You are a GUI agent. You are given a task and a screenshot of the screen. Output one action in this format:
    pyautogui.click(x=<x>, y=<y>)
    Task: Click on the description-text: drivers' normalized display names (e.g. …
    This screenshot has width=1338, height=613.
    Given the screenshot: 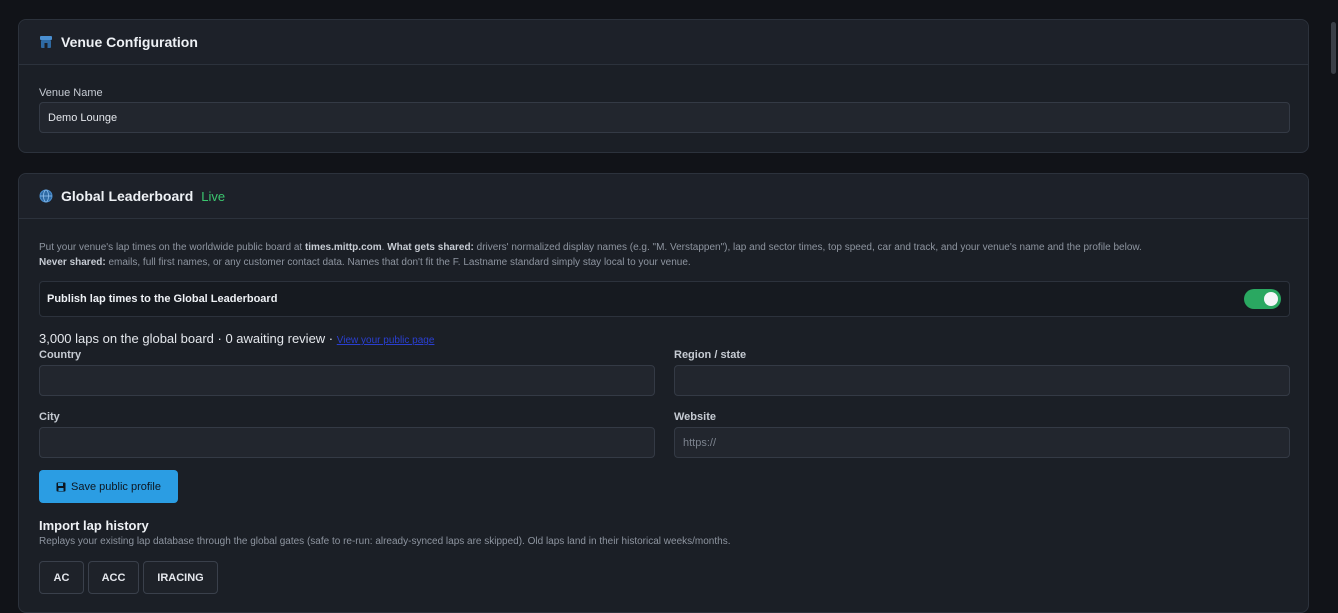 What is the action you would take?
    pyautogui.click(x=807, y=247)
    